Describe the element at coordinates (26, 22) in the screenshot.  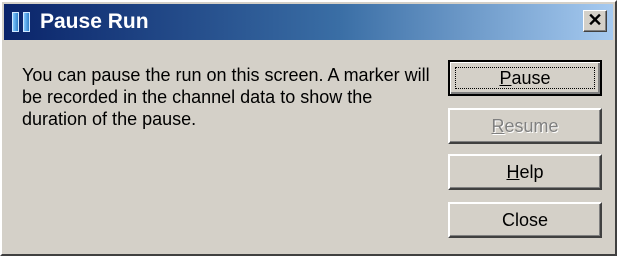
I see `pause-icon-right-bar` at that location.